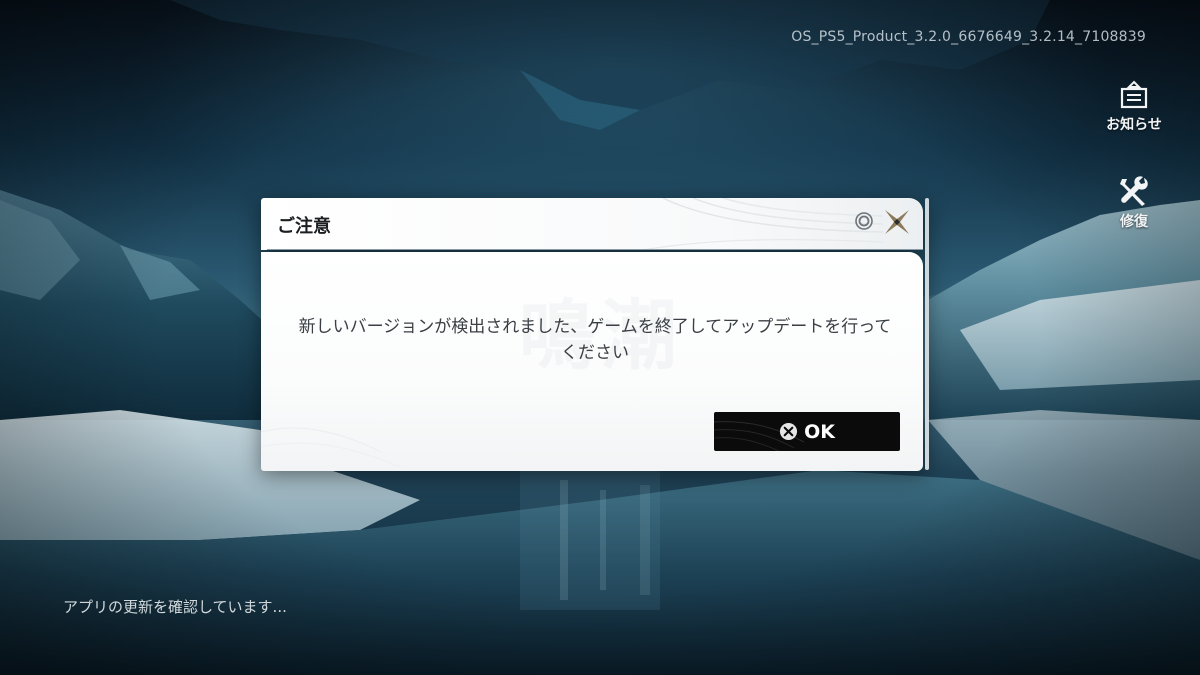 This screenshot has width=1200, height=675. What do you see at coordinates (1134, 95) in the screenshot?
I see `inbox-tray-icon` at bounding box center [1134, 95].